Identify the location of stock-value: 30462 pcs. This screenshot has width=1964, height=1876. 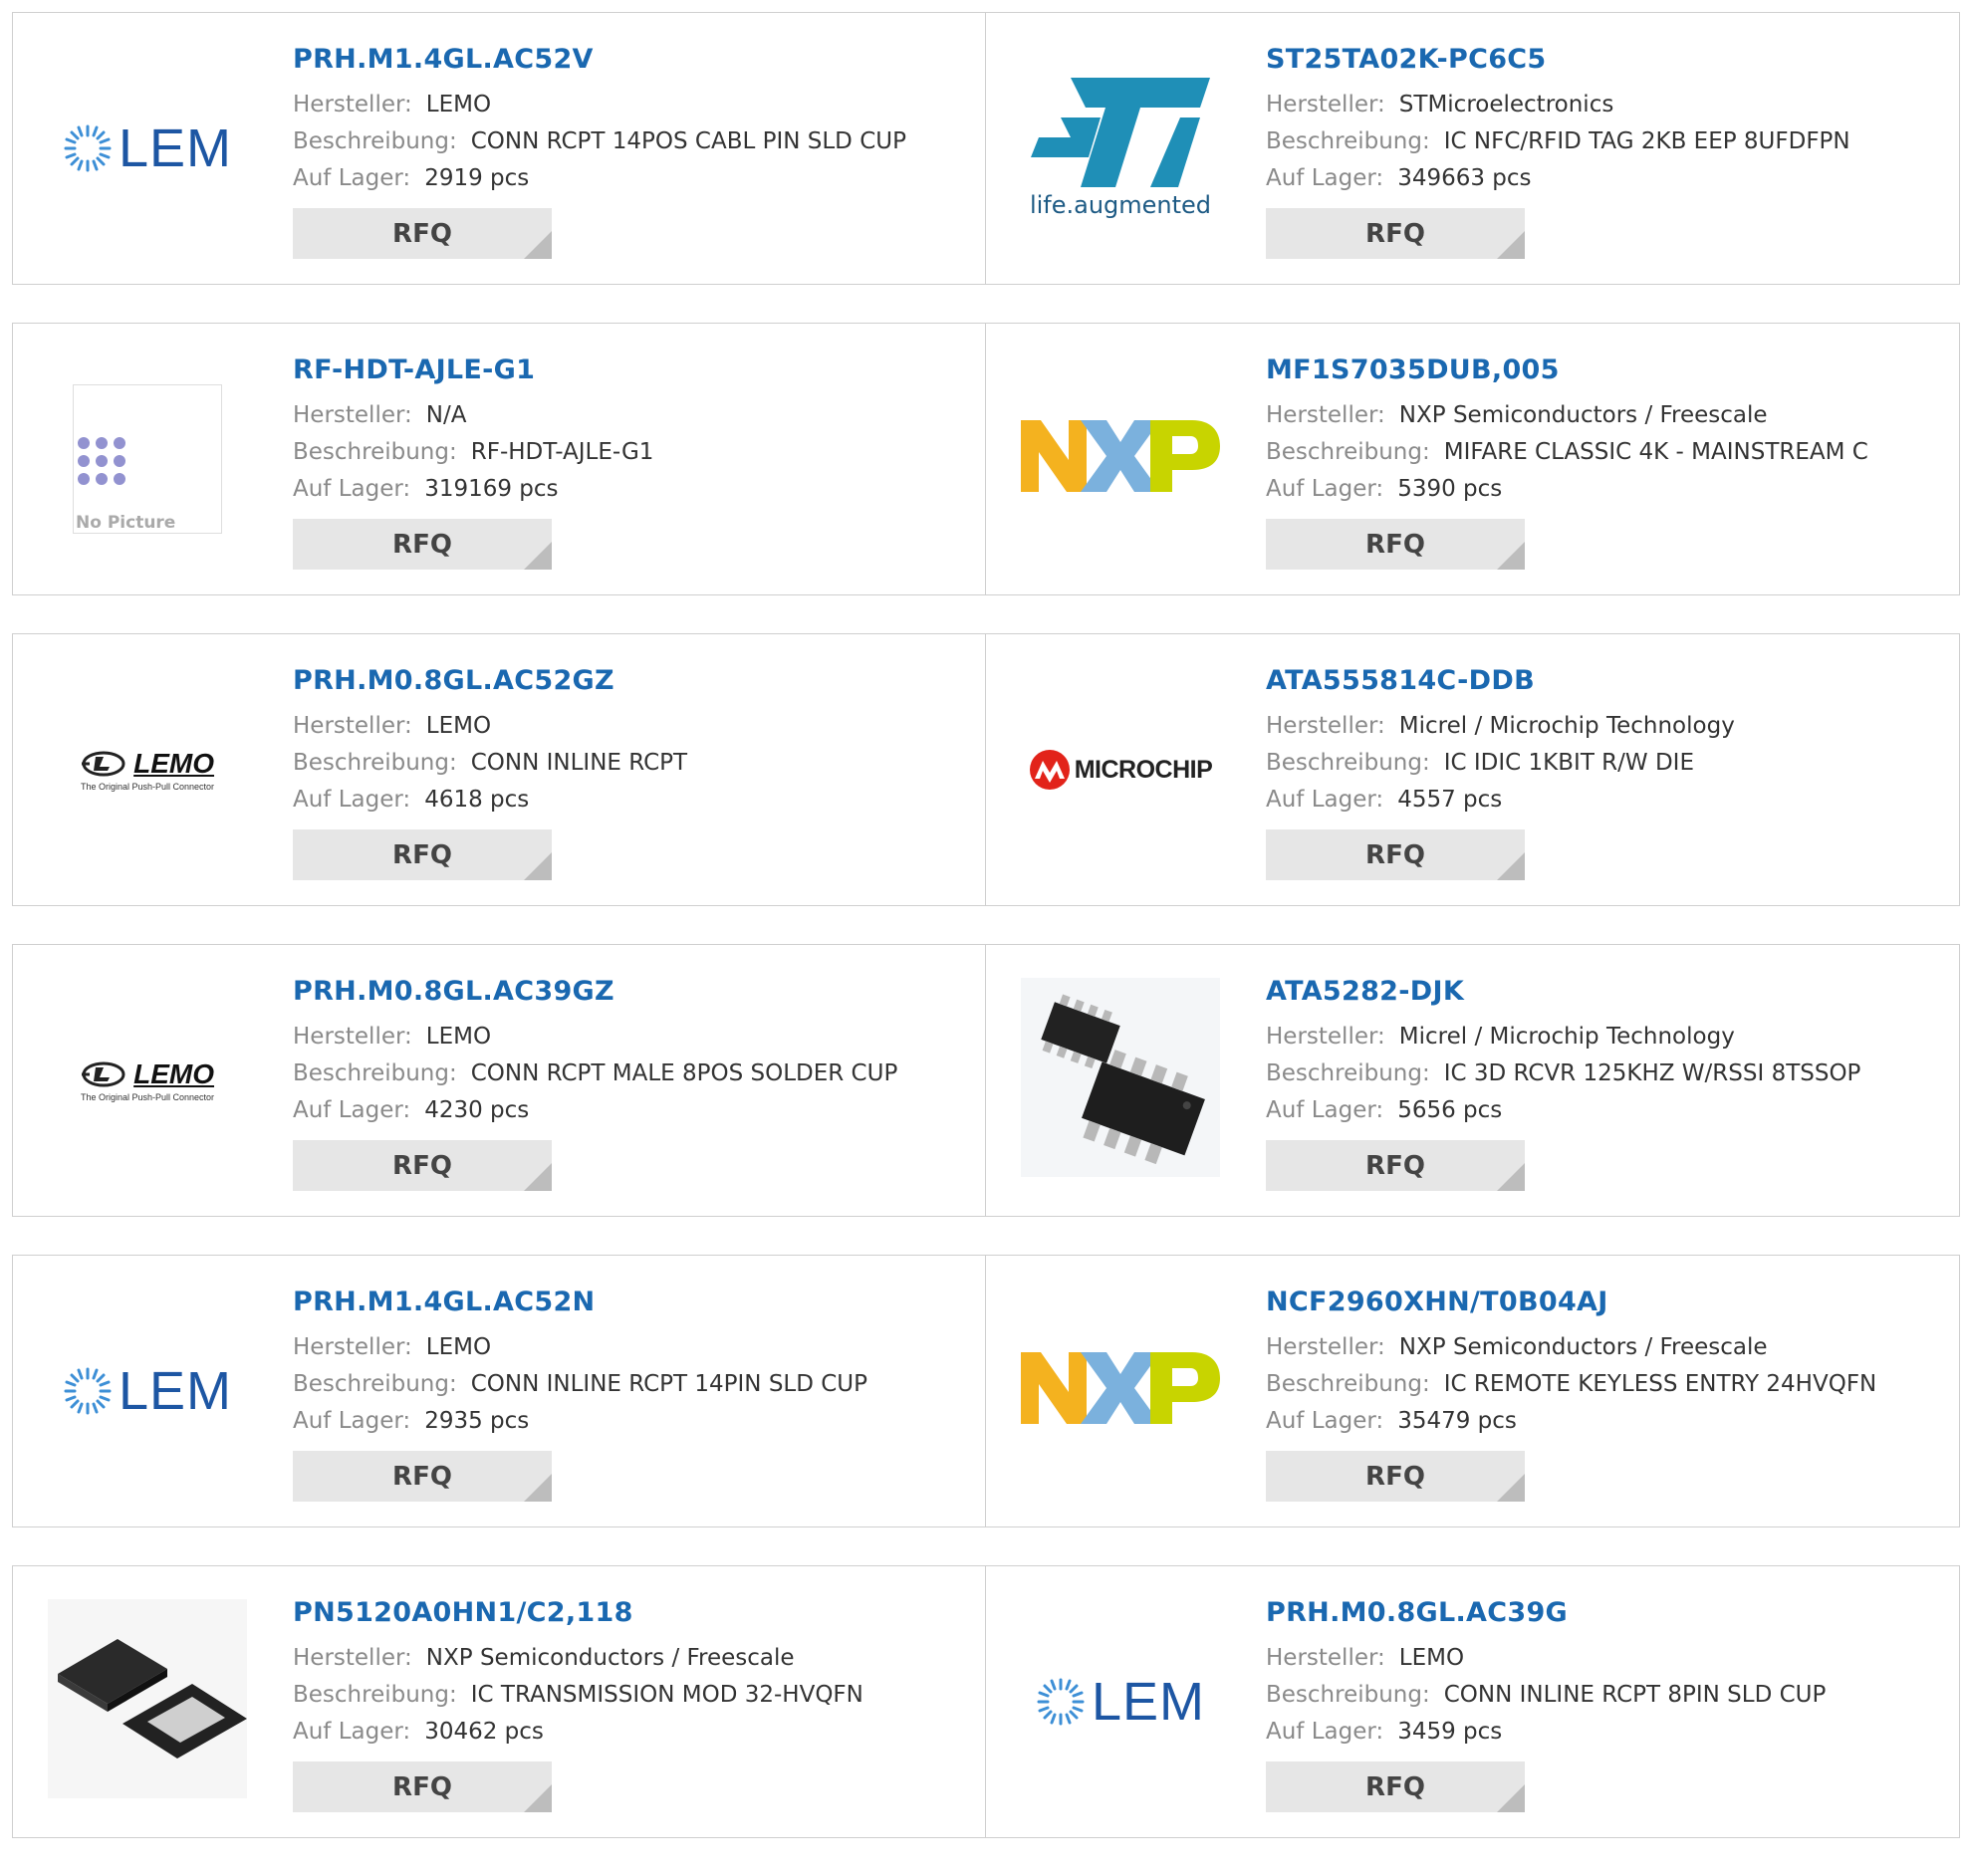
(484, 1732).